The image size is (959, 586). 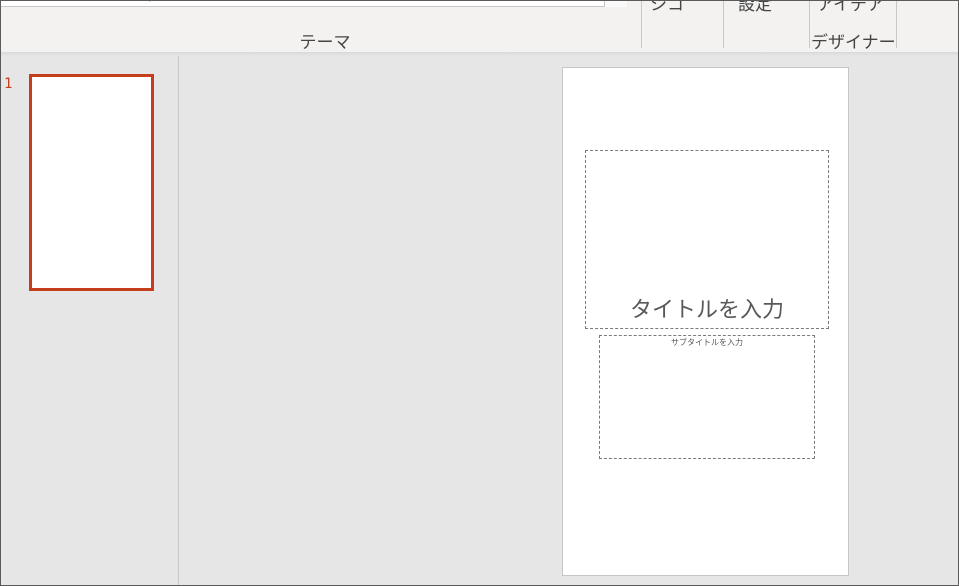 What do you see at coordinates (8, 84) in the screenshot?
I see `slide-number: 1` at bounding box center [8, 84].